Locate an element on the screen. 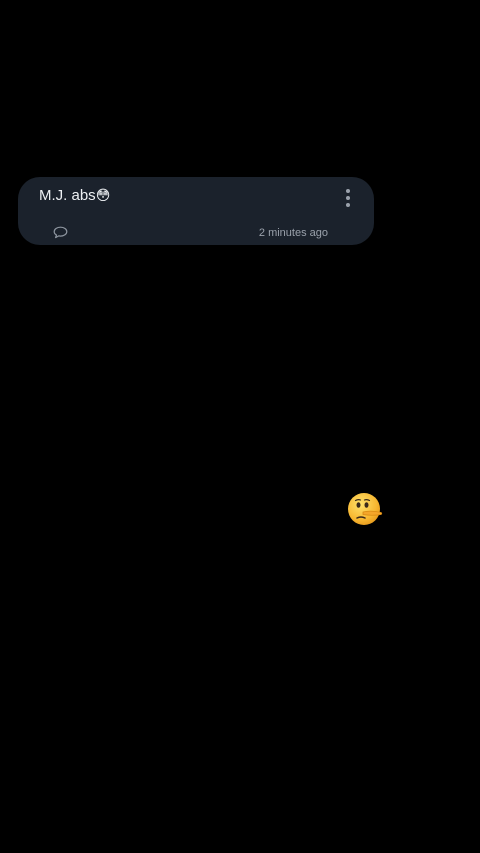 This screenshot has height=853, width=480. more-options-button is located at coordinates (348, 198).